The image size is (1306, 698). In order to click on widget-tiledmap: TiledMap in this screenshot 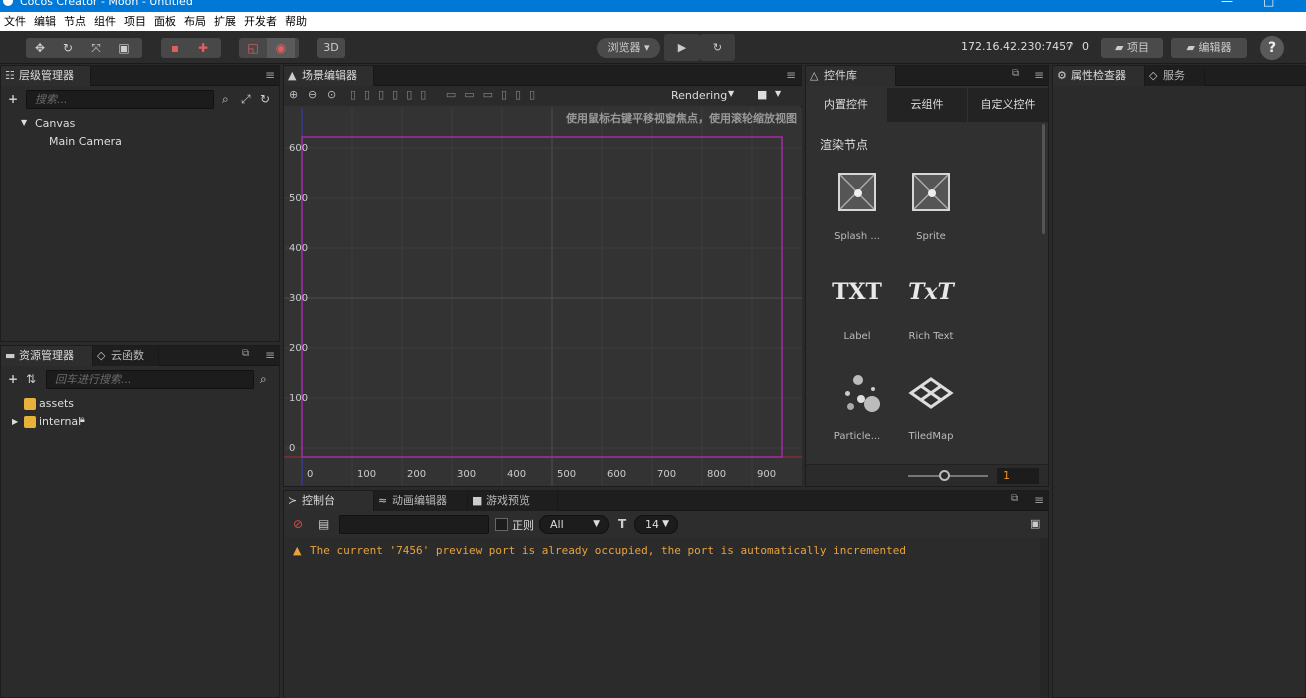, I will do `click(931, 407)`.